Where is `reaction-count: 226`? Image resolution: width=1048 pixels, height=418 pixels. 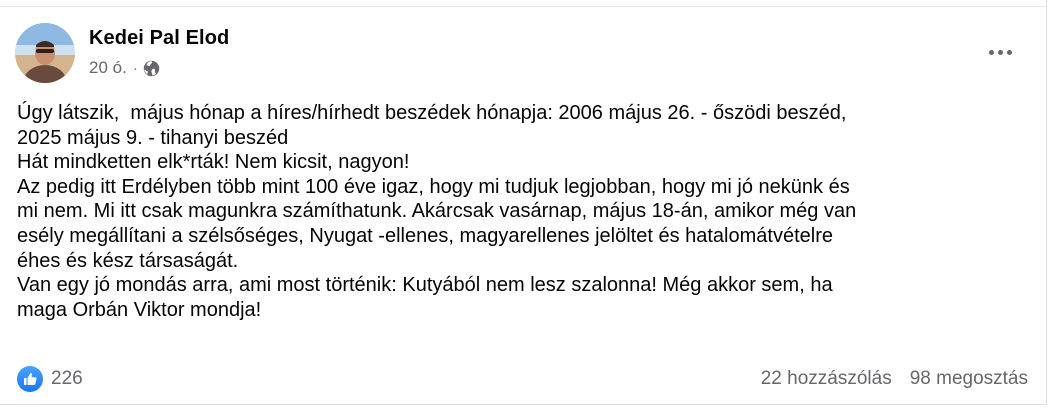
reaction-count: 226 is located at coordinates (67, 378).